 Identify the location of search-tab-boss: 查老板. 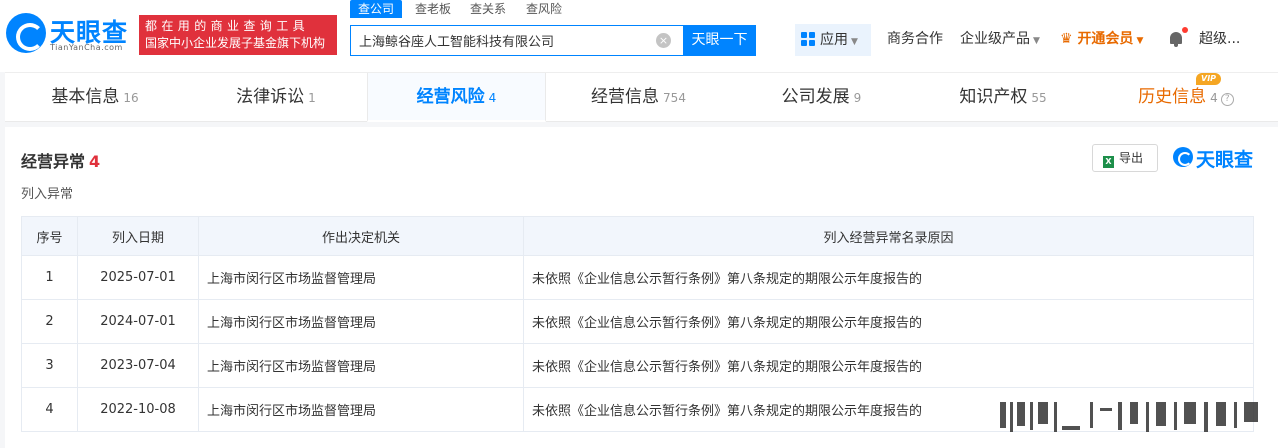
(433, 9).